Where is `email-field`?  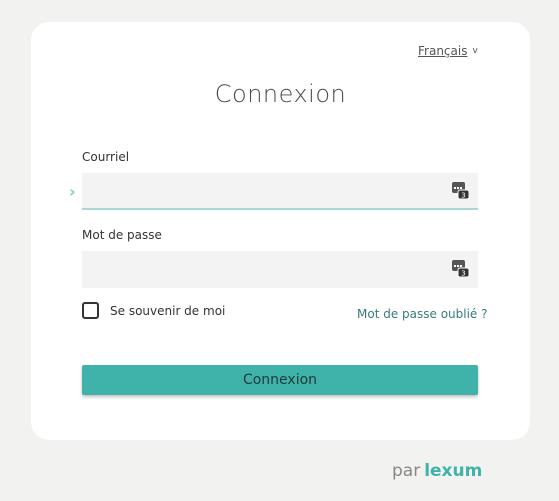
email-field is located at coordinates (280, 190).